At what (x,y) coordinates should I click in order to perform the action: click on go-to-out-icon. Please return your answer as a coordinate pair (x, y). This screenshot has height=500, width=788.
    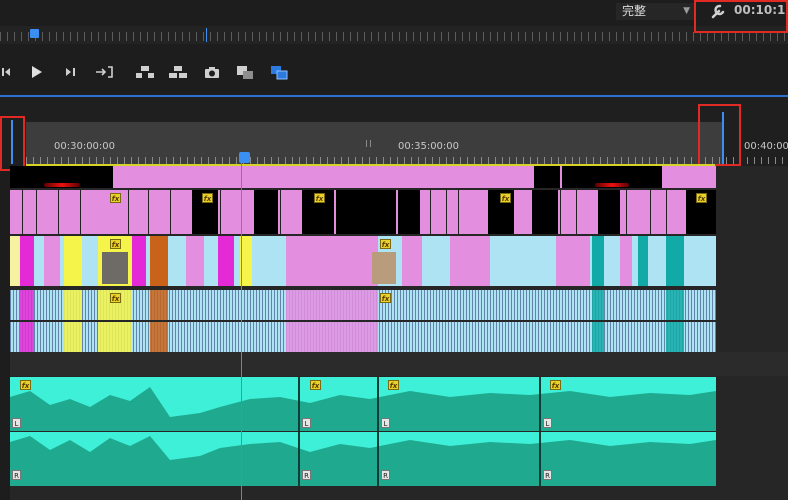
    Looking at the image, I should click on (105, 72).